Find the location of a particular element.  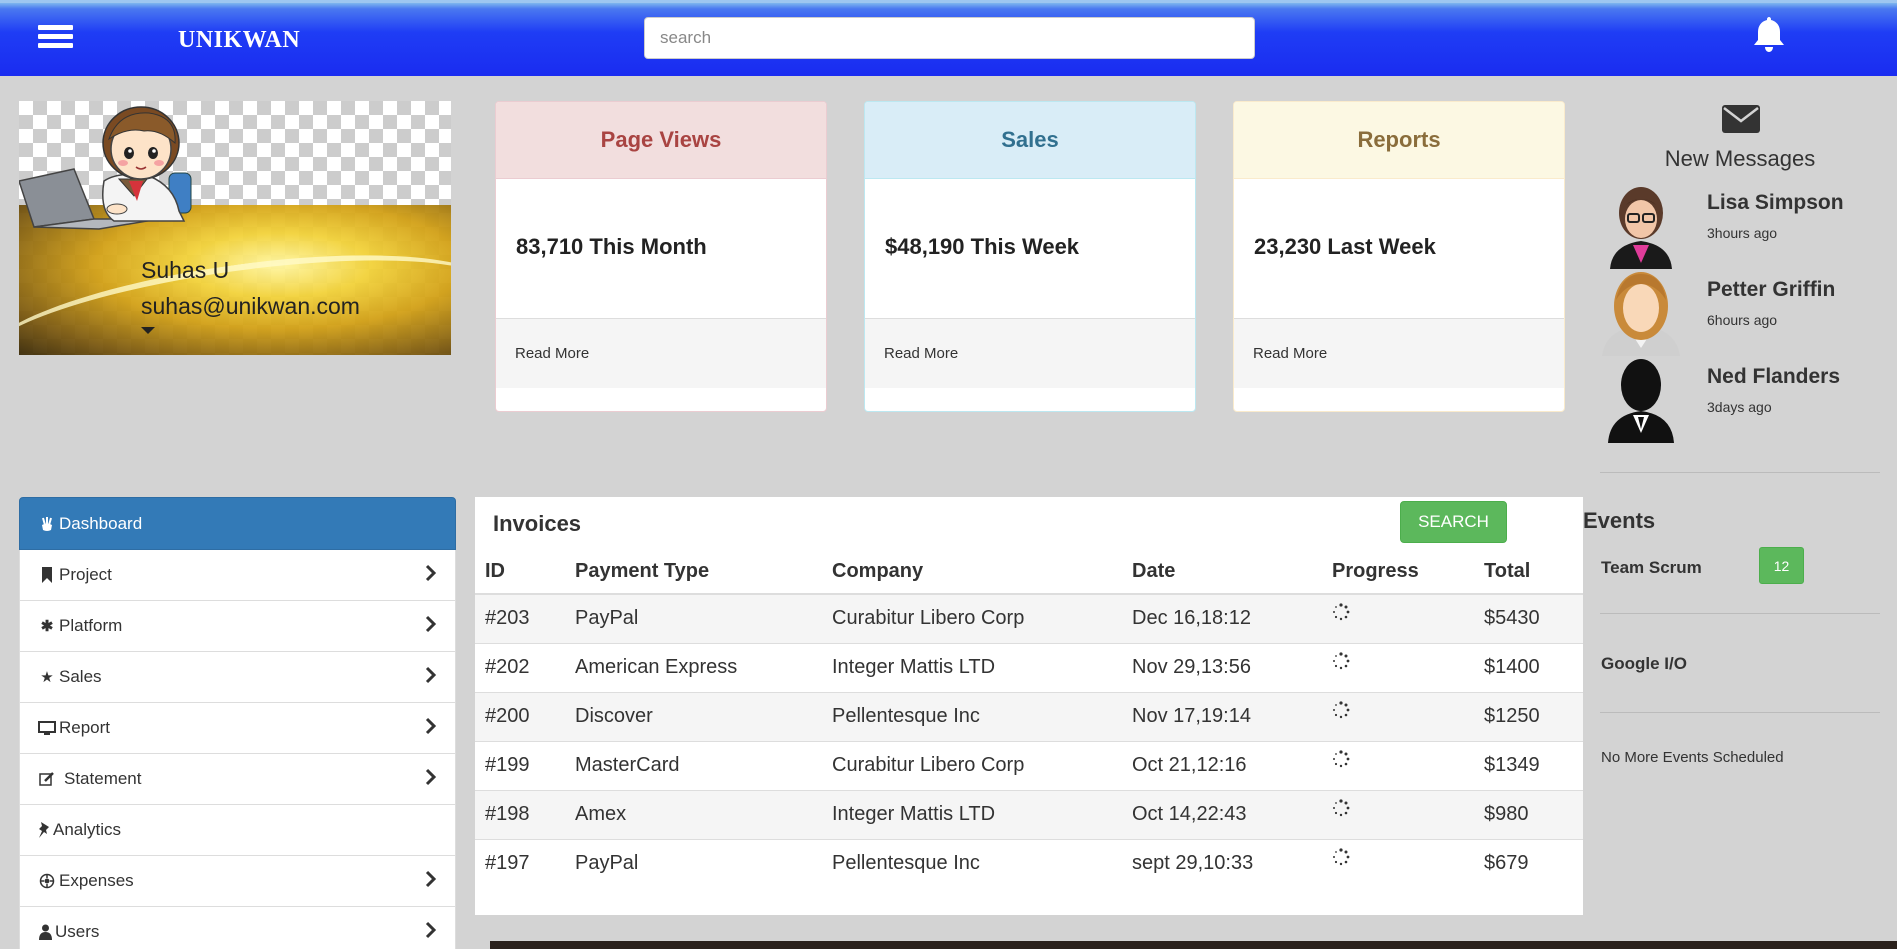

page-views-panel: Page Views 83,710 This Month Read More is located at coordinates (661, 256).